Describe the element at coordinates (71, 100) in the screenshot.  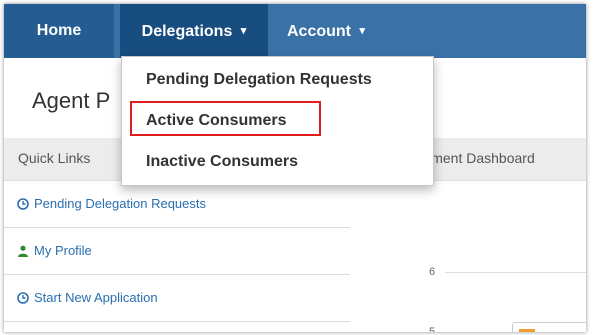
I see `page-title: Agent P` at that location.